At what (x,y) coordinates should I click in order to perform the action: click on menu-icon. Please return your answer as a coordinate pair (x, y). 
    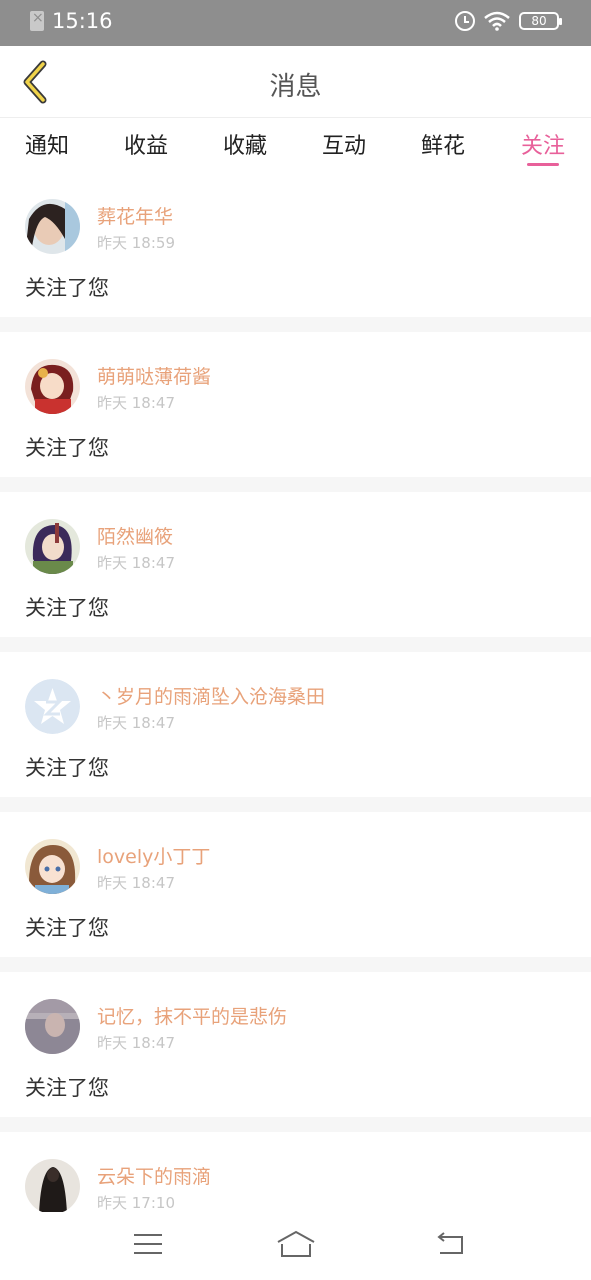
    Looking at the image, I should click on (148, 1244).